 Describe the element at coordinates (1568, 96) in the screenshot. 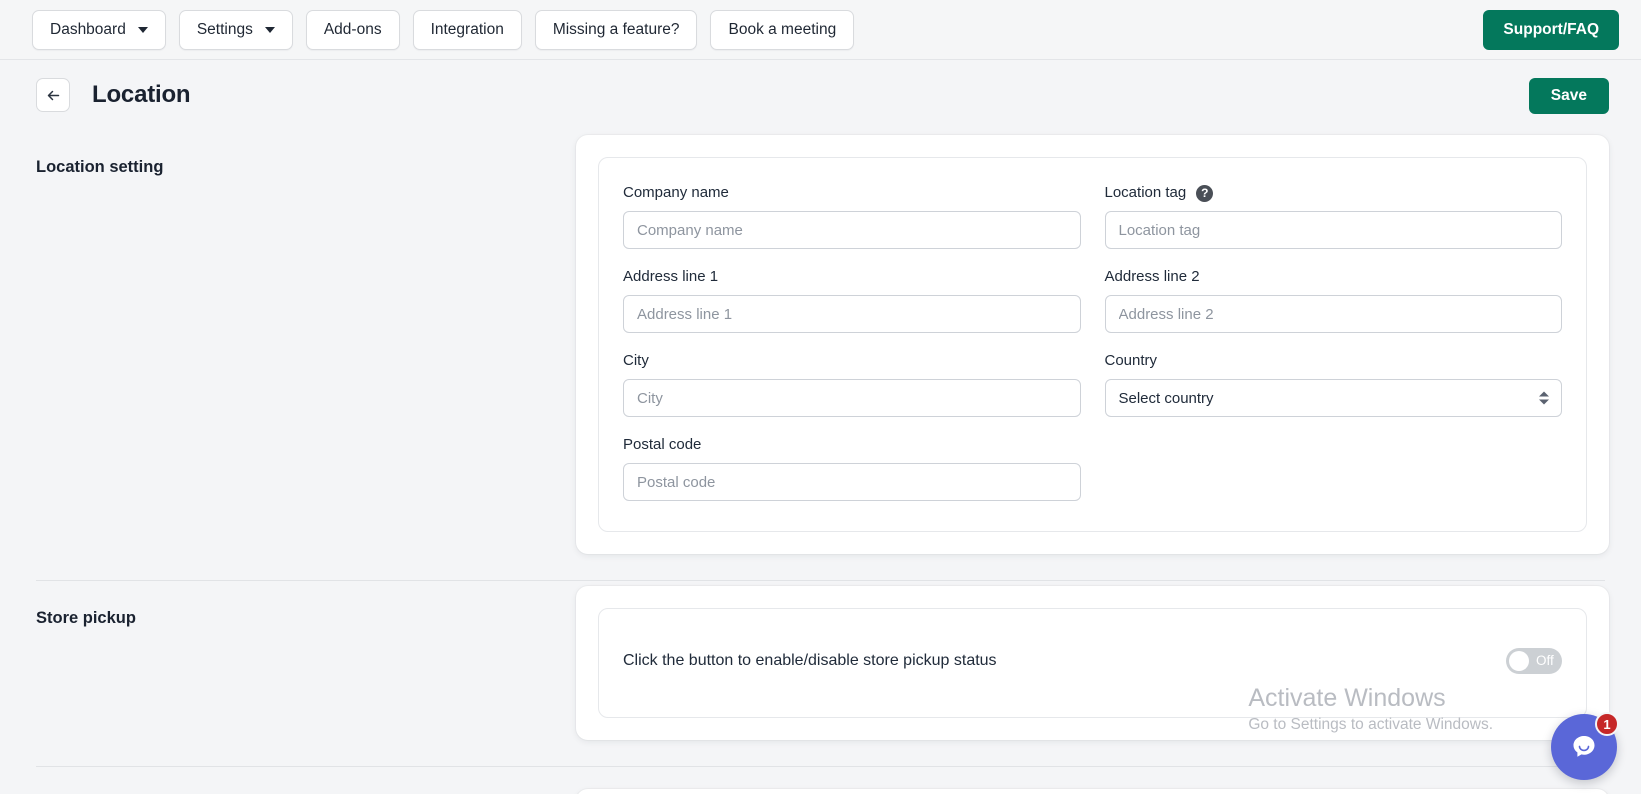

I see `save-button: Save` at that location.